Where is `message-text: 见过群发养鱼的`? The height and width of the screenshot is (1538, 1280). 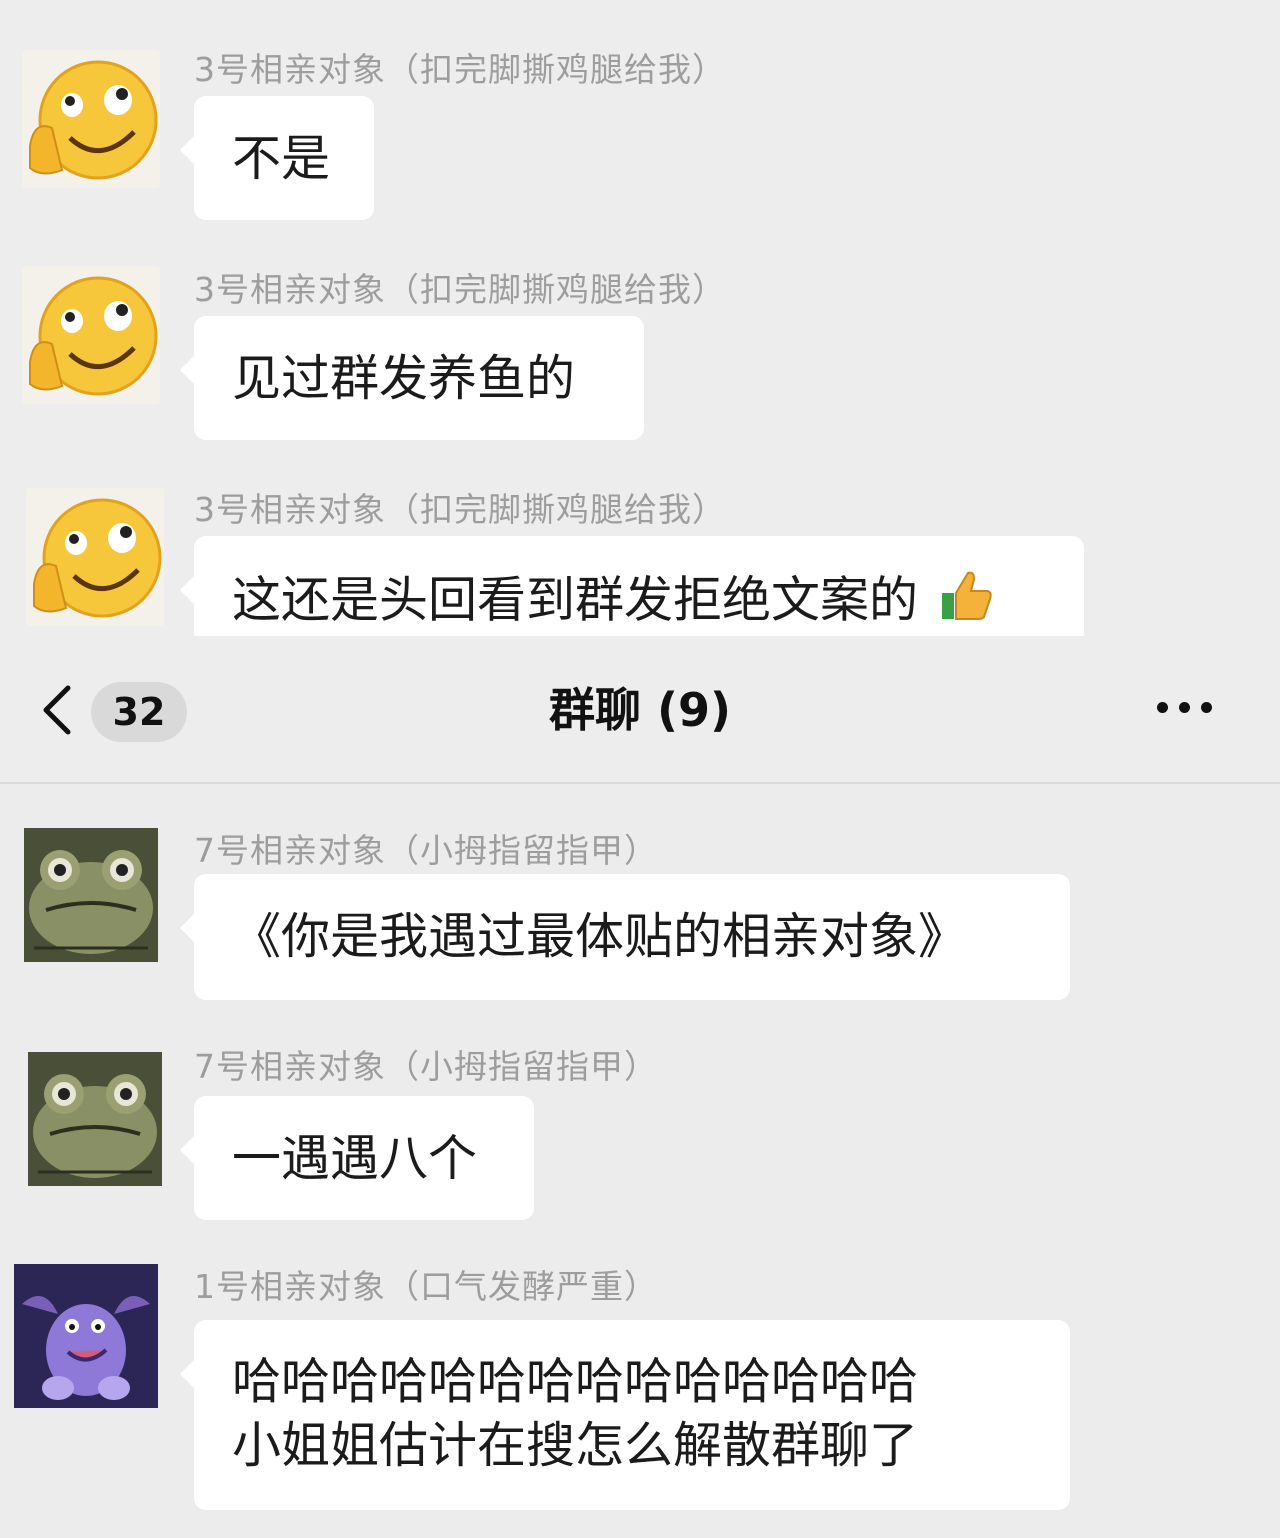 message-text: 见过群发养鱼的 is located at coordinates (404, 378).